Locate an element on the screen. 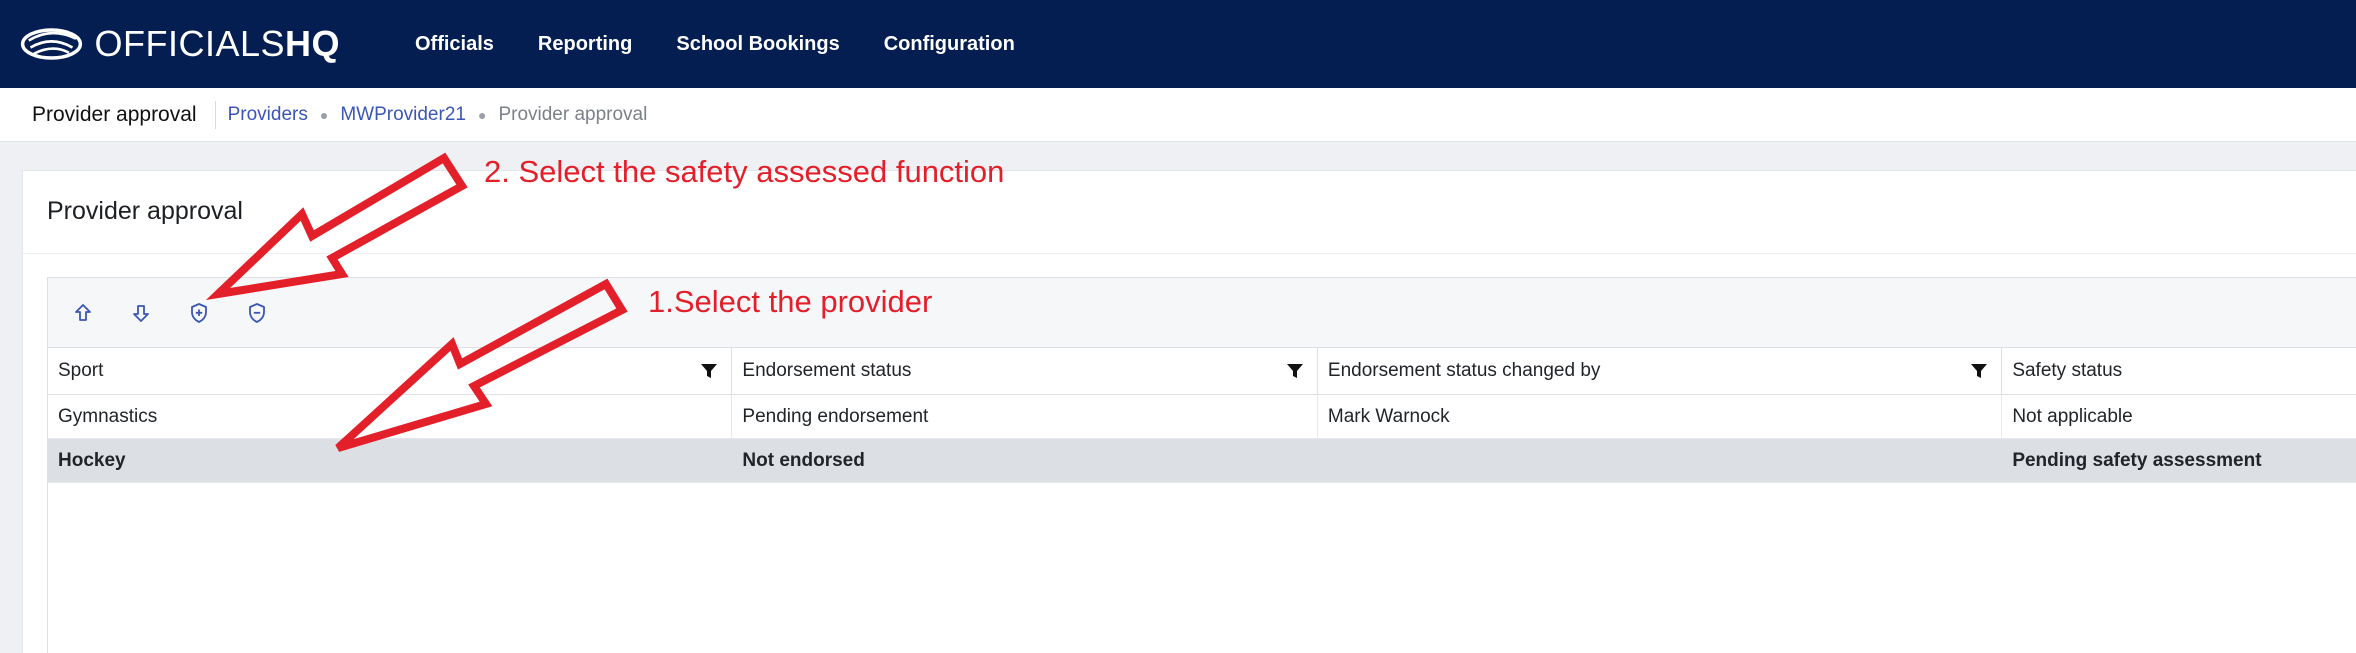  annotation-step2: 2. Select the safety assessed function is located at coordinates (744, 171).